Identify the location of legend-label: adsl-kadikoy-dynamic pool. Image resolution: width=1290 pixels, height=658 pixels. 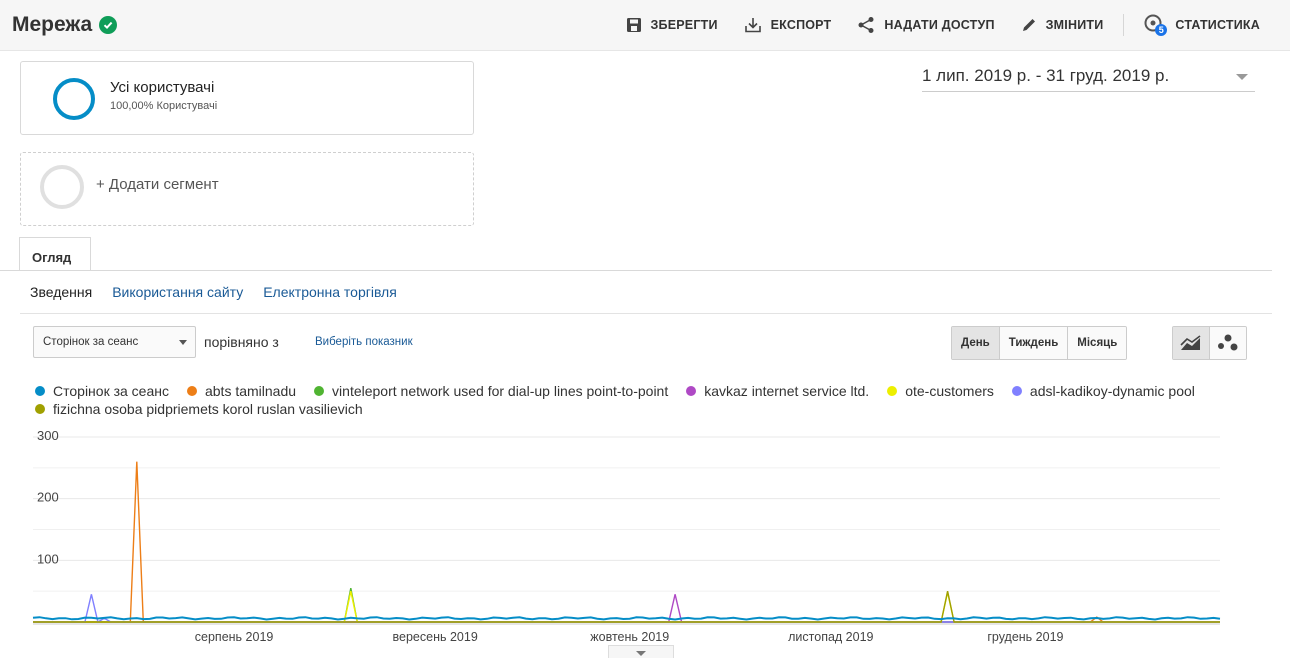
(1112, 391).